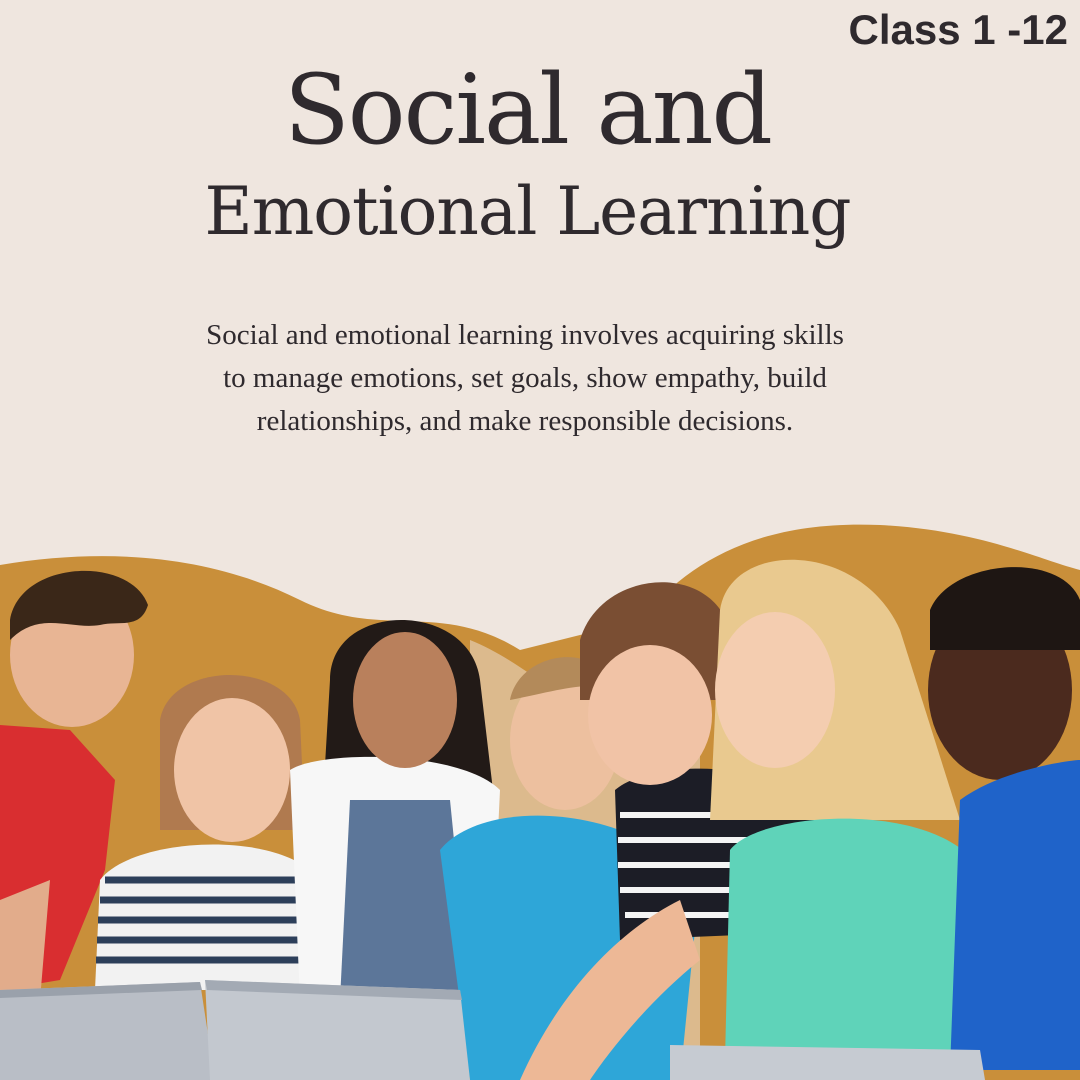 The width and height of the screenshot is (1080, 1080). I want to click on page-title-line-1: Social and, so click(528, 110).